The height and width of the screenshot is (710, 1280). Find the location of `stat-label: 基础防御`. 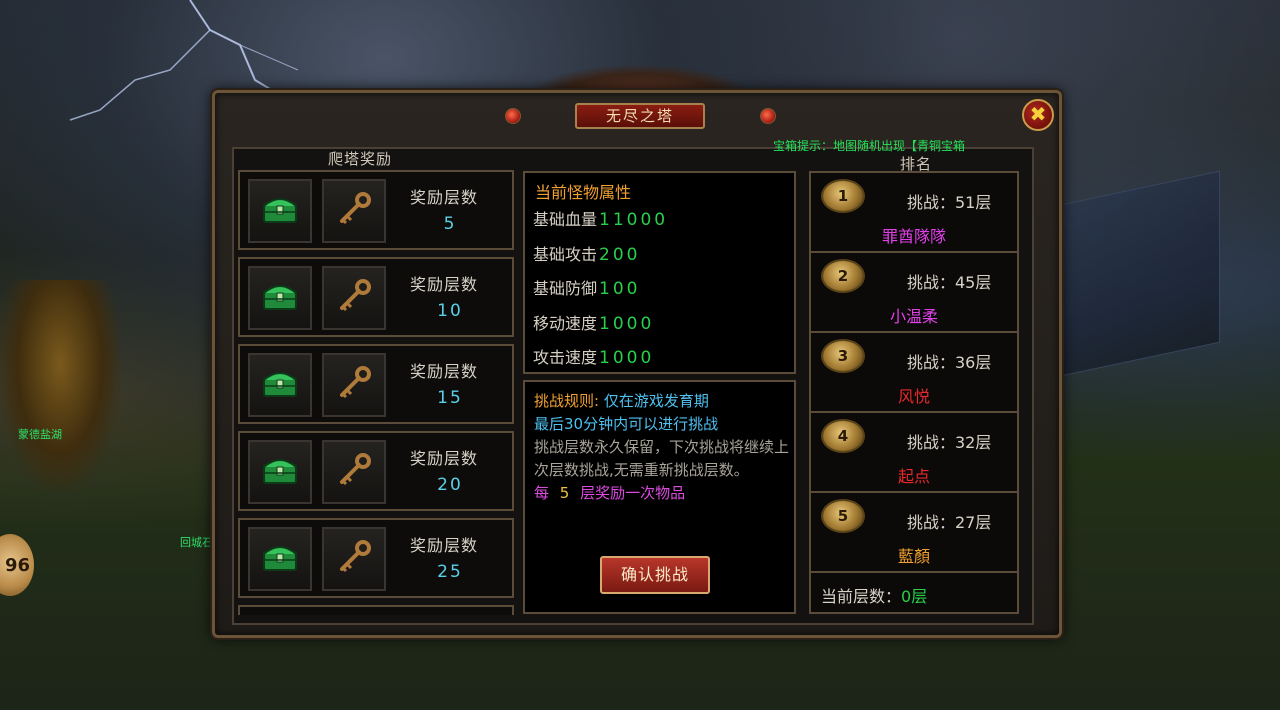

stat-label: 基础防御 is located at coordinates (565, 288).